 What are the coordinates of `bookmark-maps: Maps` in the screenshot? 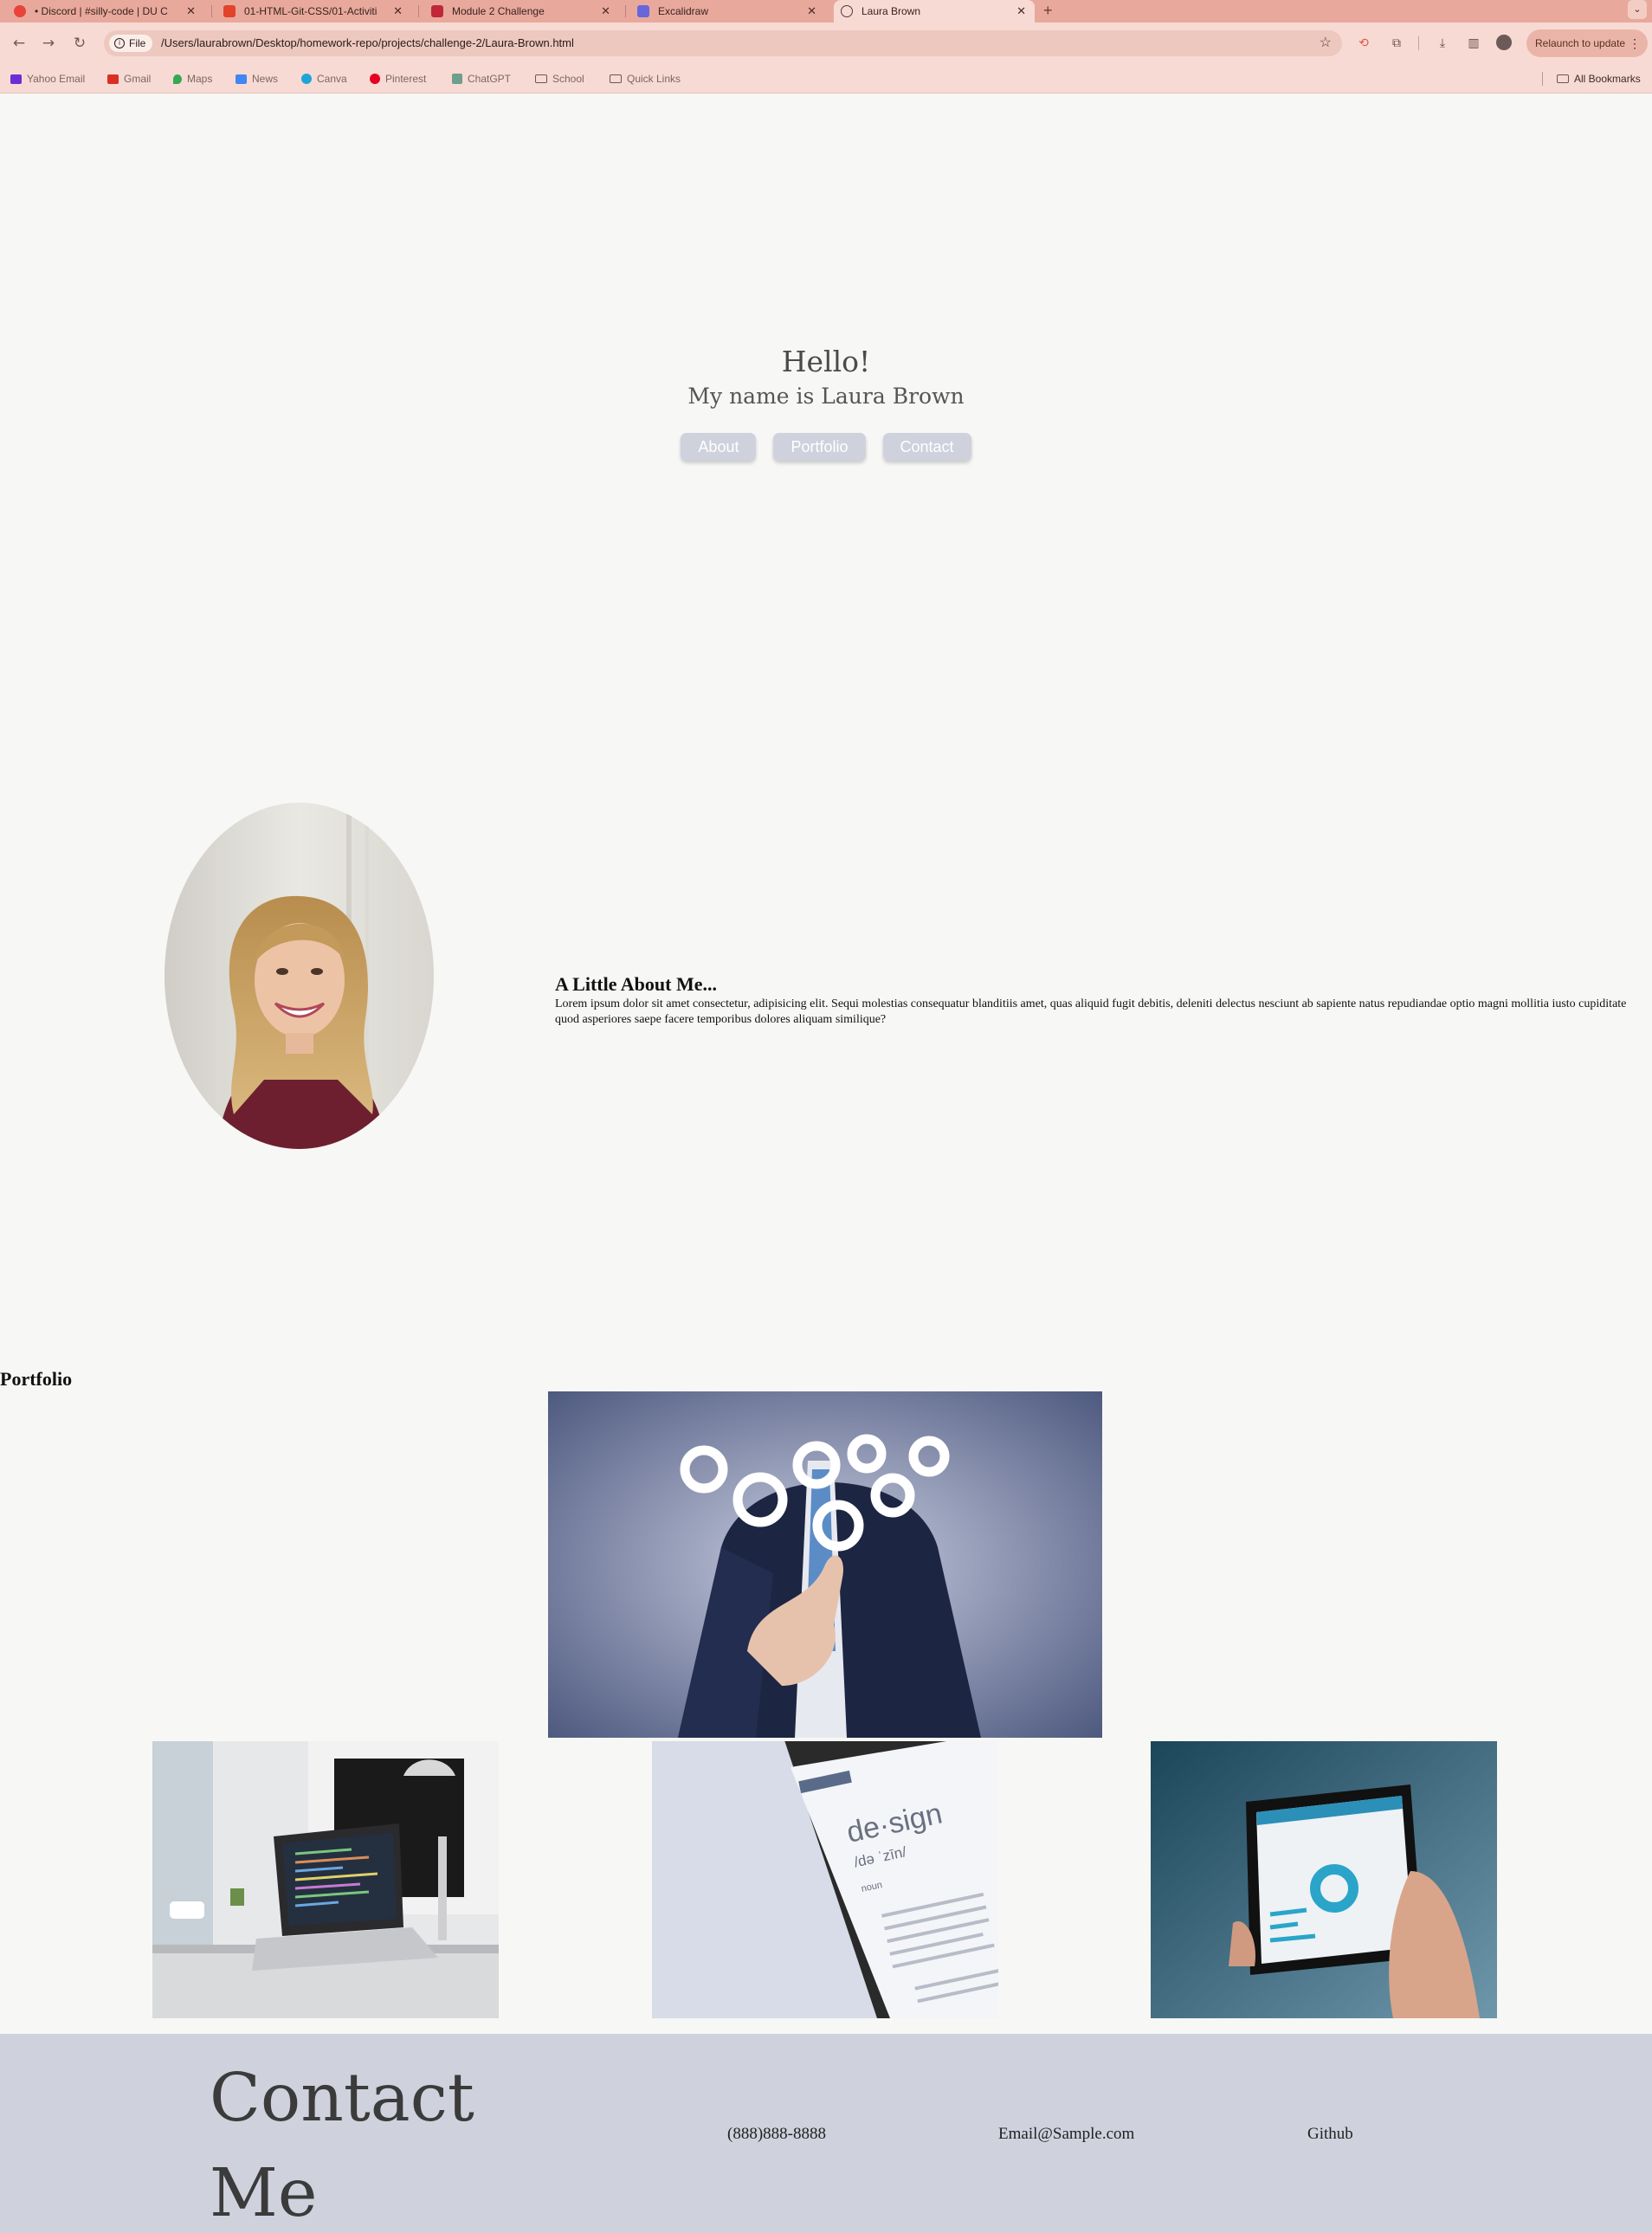 It's located at (192, 79).